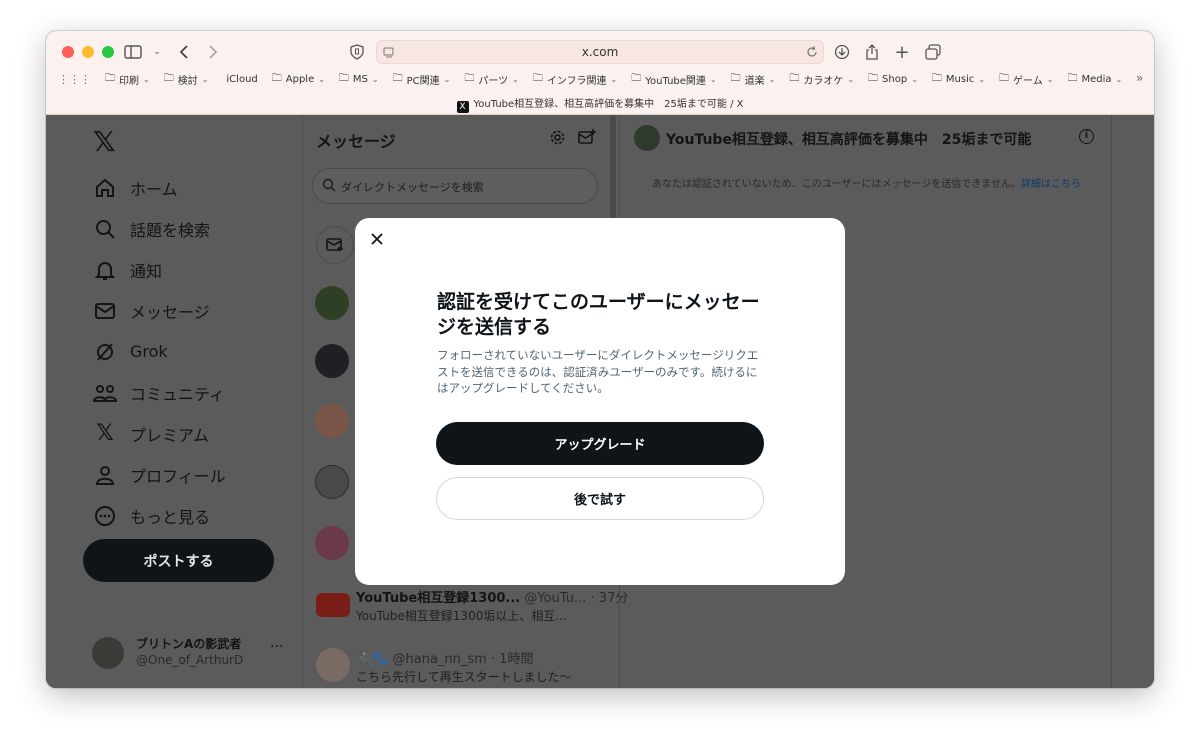 This screenshot has height=749, width=1200. Describe the element at coordinates (377, 239) in the screenshot. I see `close-icon` at that location.